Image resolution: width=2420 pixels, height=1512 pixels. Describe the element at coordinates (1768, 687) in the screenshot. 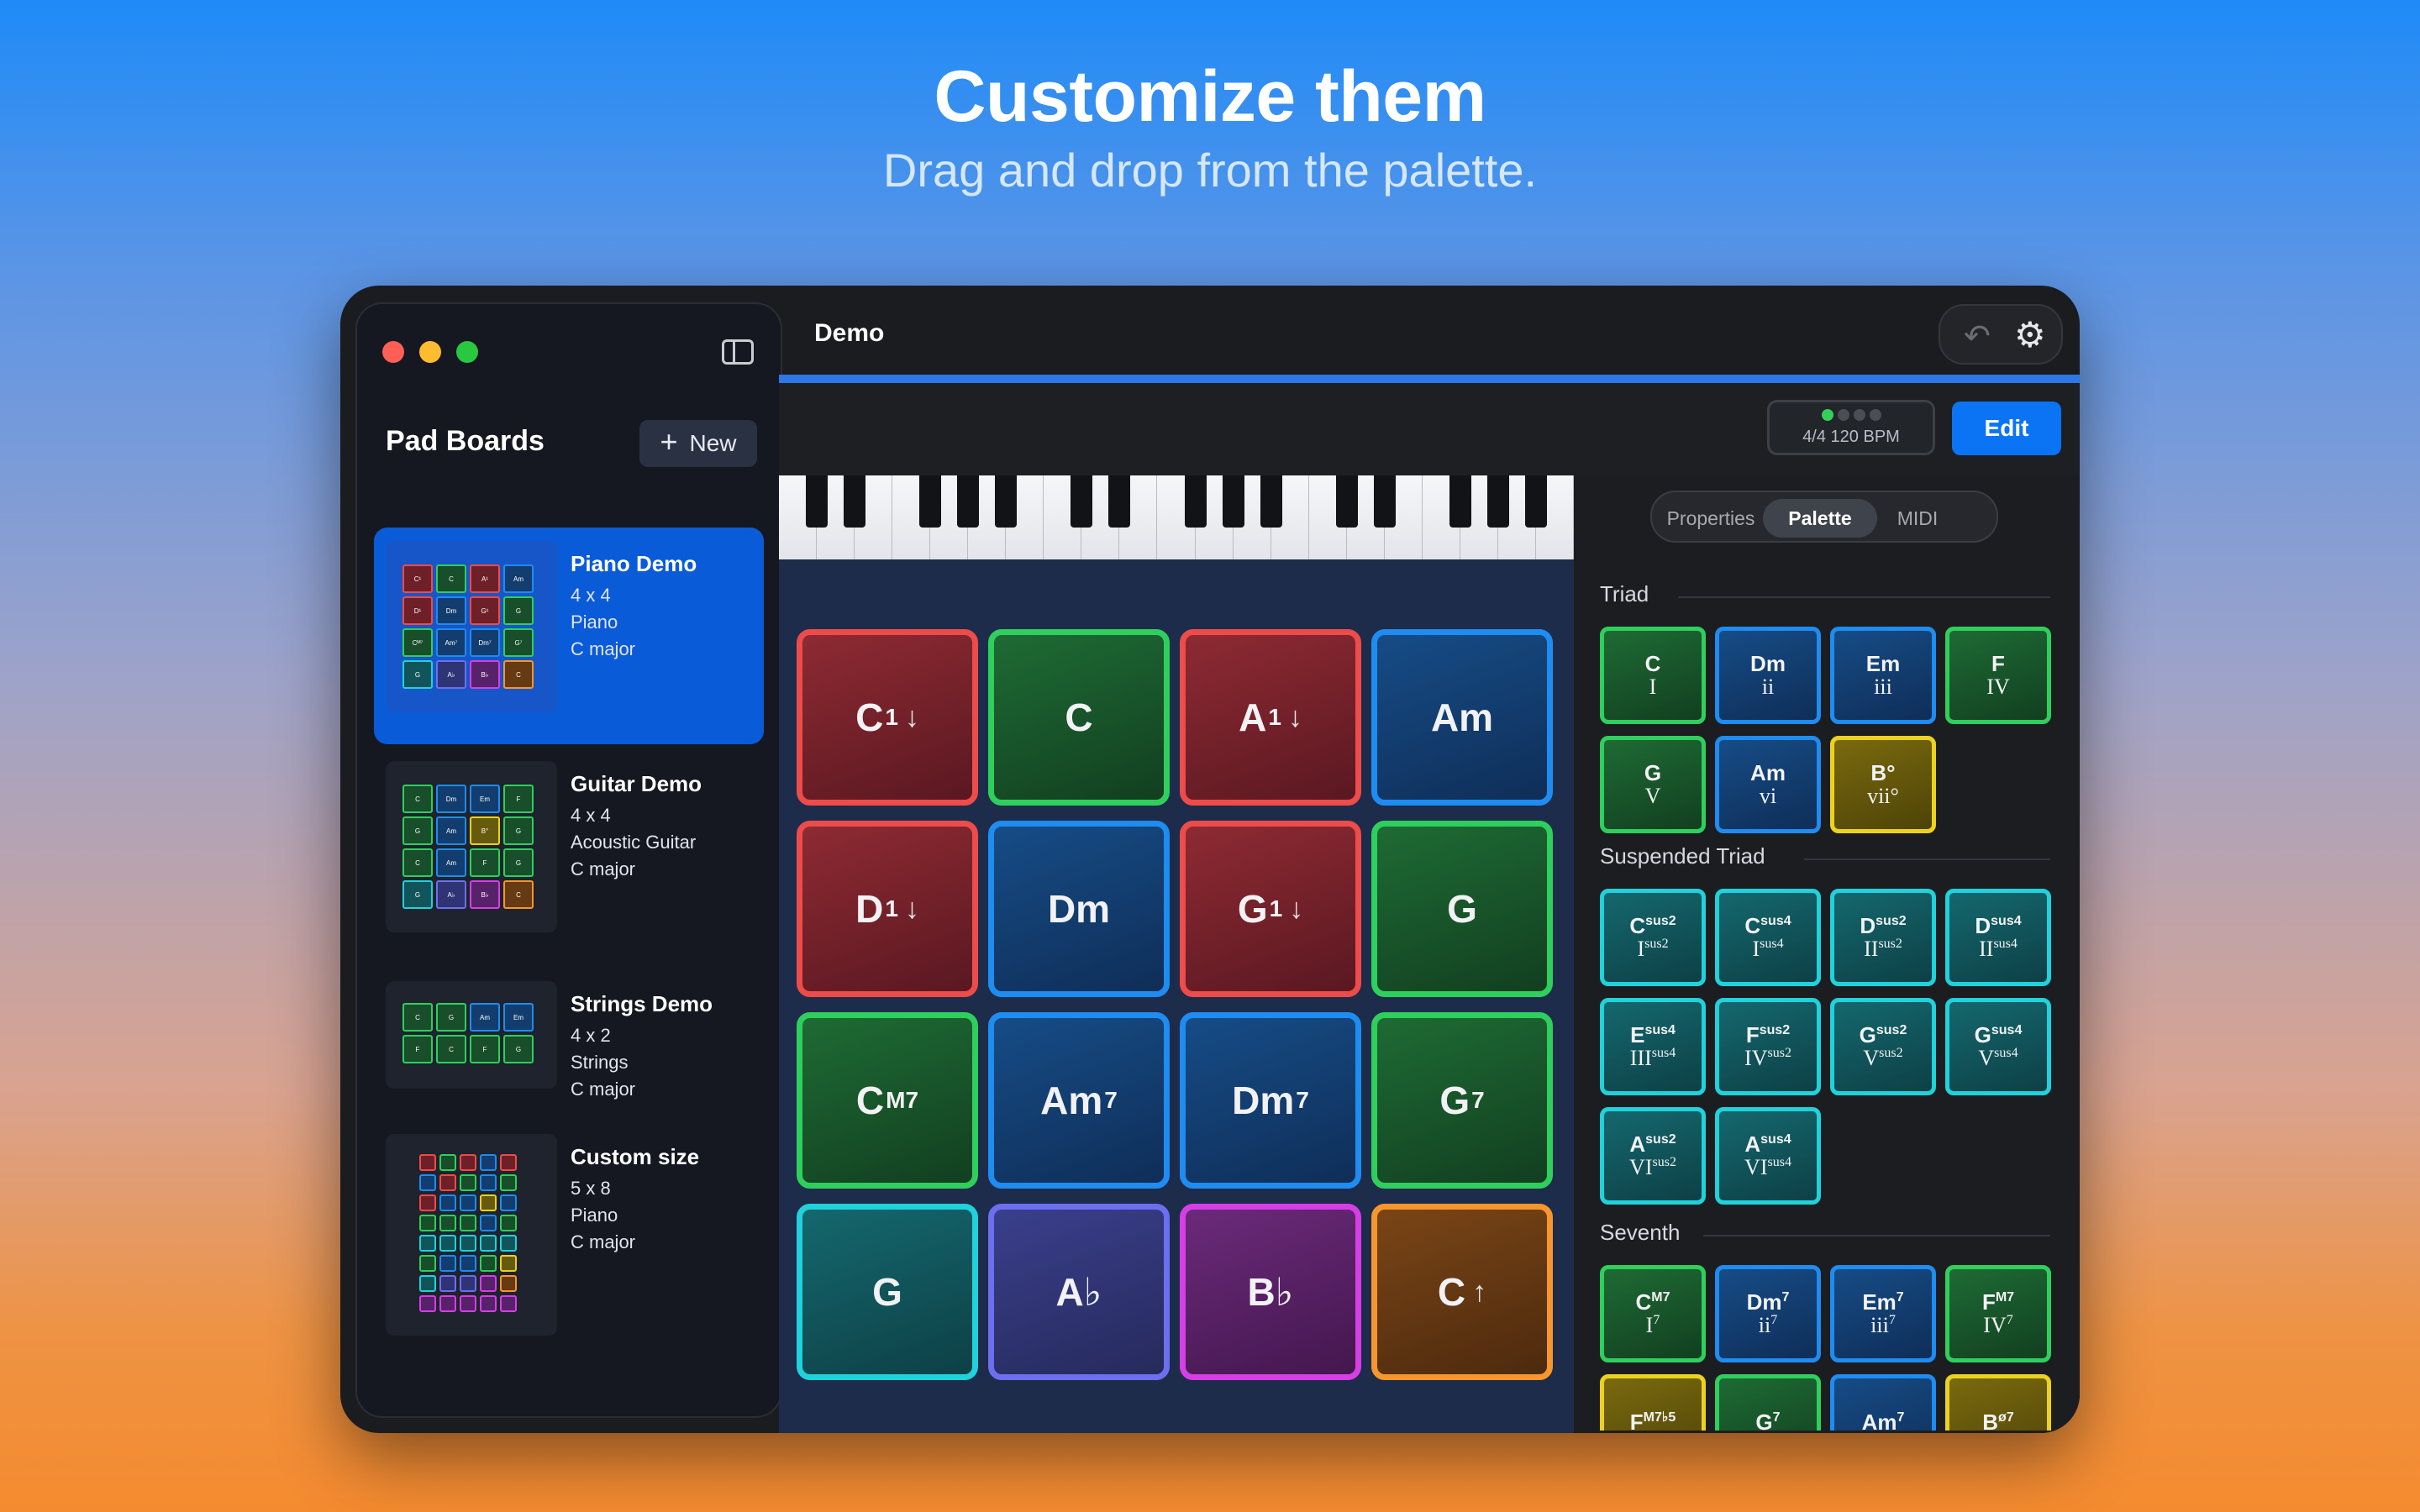

I see `roman-numeral: ii` at that location.